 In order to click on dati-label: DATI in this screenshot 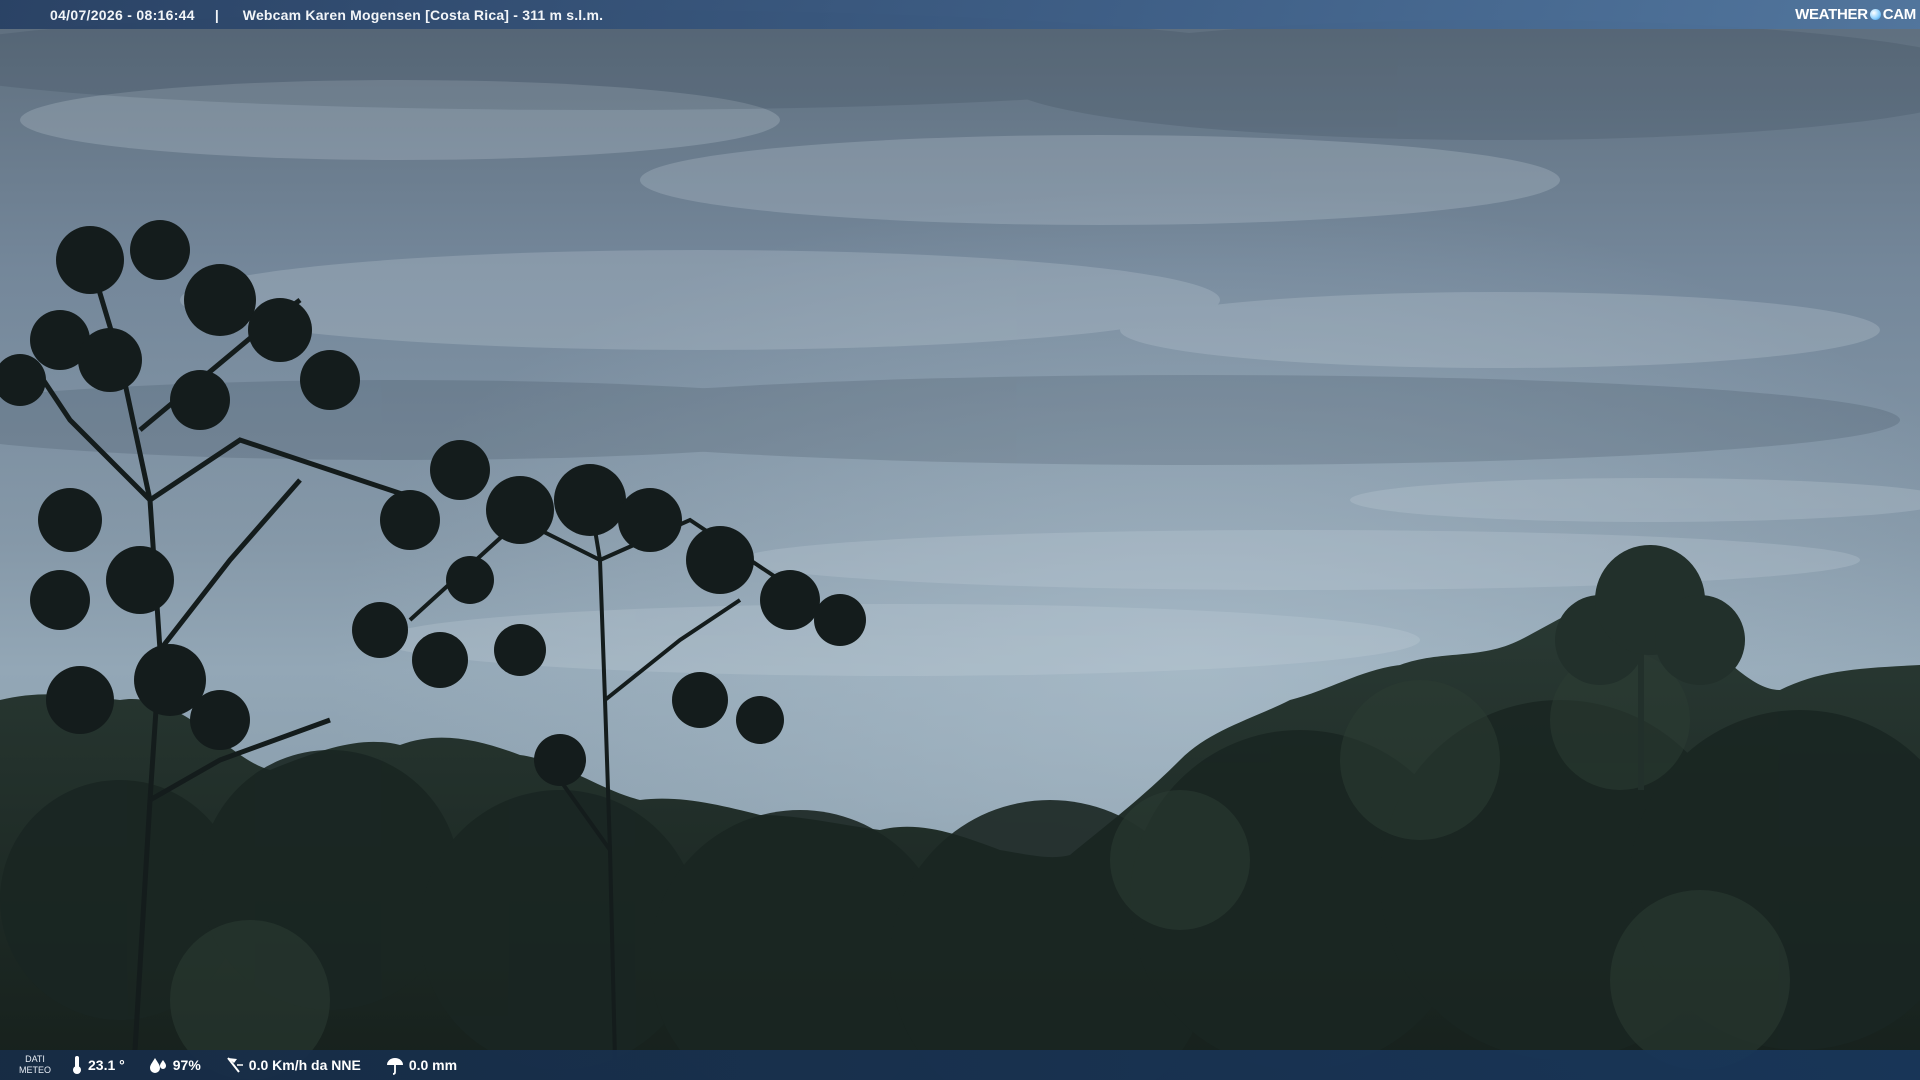, I will do `click(35, 1059)`.